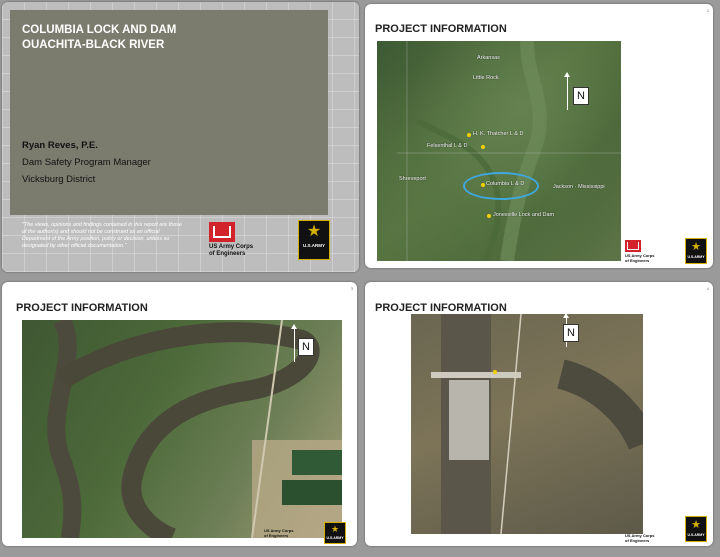  What do you see at coordinates (483, 147) in the screenshot?
I see `lock-pin-felsenthal` at bounding box center [483, 147].